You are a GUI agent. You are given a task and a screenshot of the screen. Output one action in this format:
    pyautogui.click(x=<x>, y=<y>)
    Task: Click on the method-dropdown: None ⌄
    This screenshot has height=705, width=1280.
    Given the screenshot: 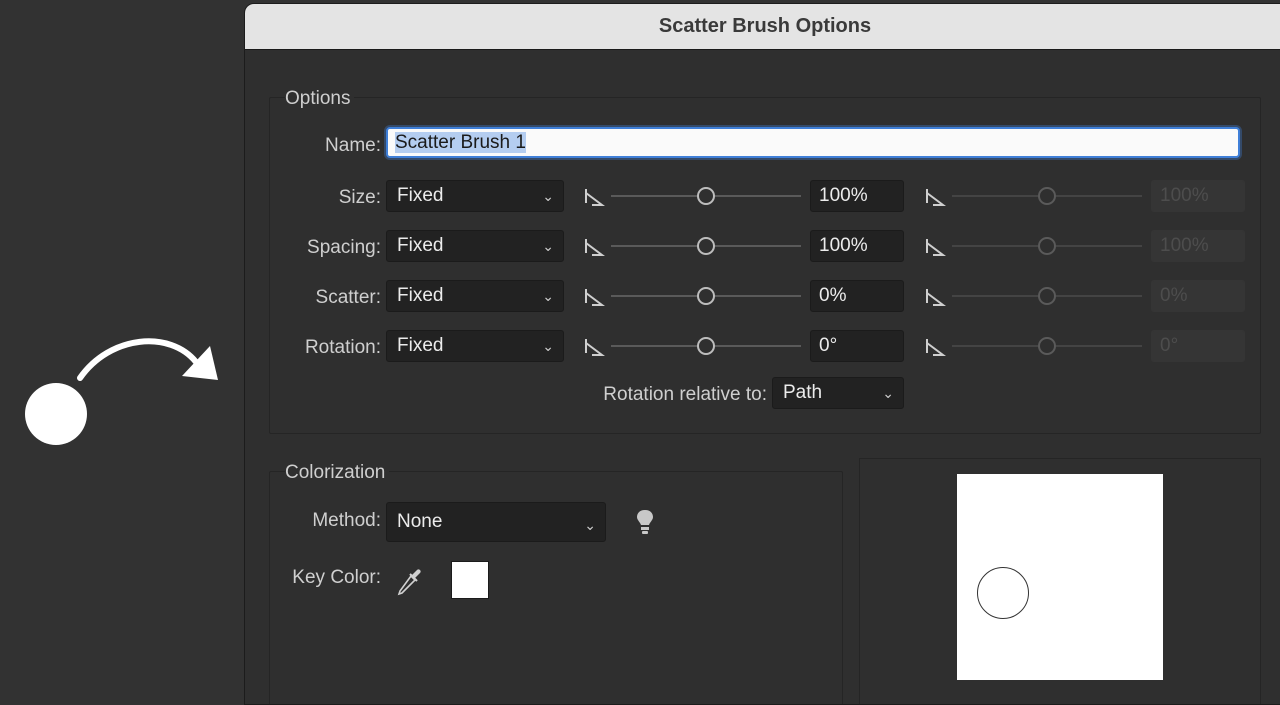 What is the action you would take?
    pyautogui.click(x=496, y=522)
    